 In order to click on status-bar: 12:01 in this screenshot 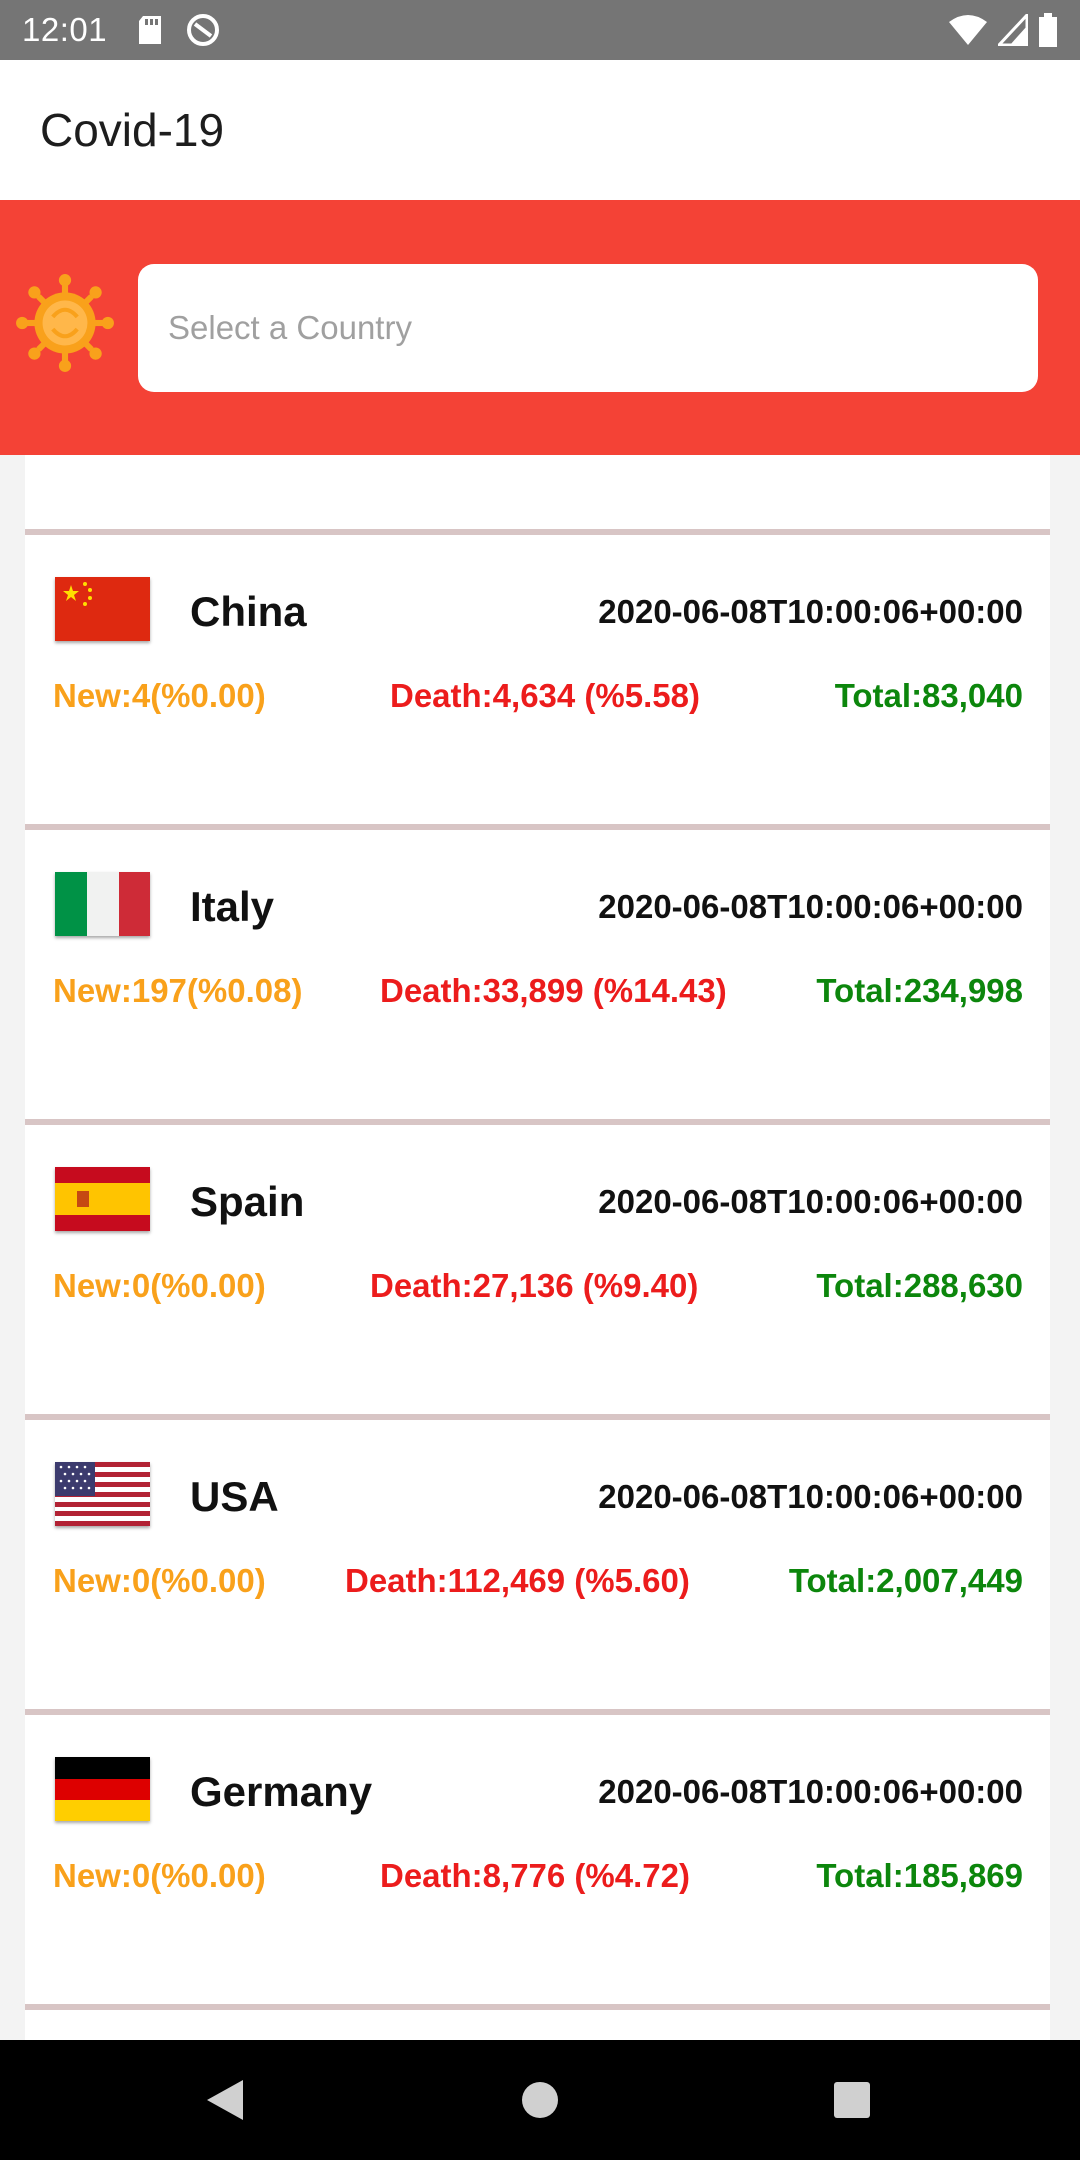, I will do `click(540, 30)`.